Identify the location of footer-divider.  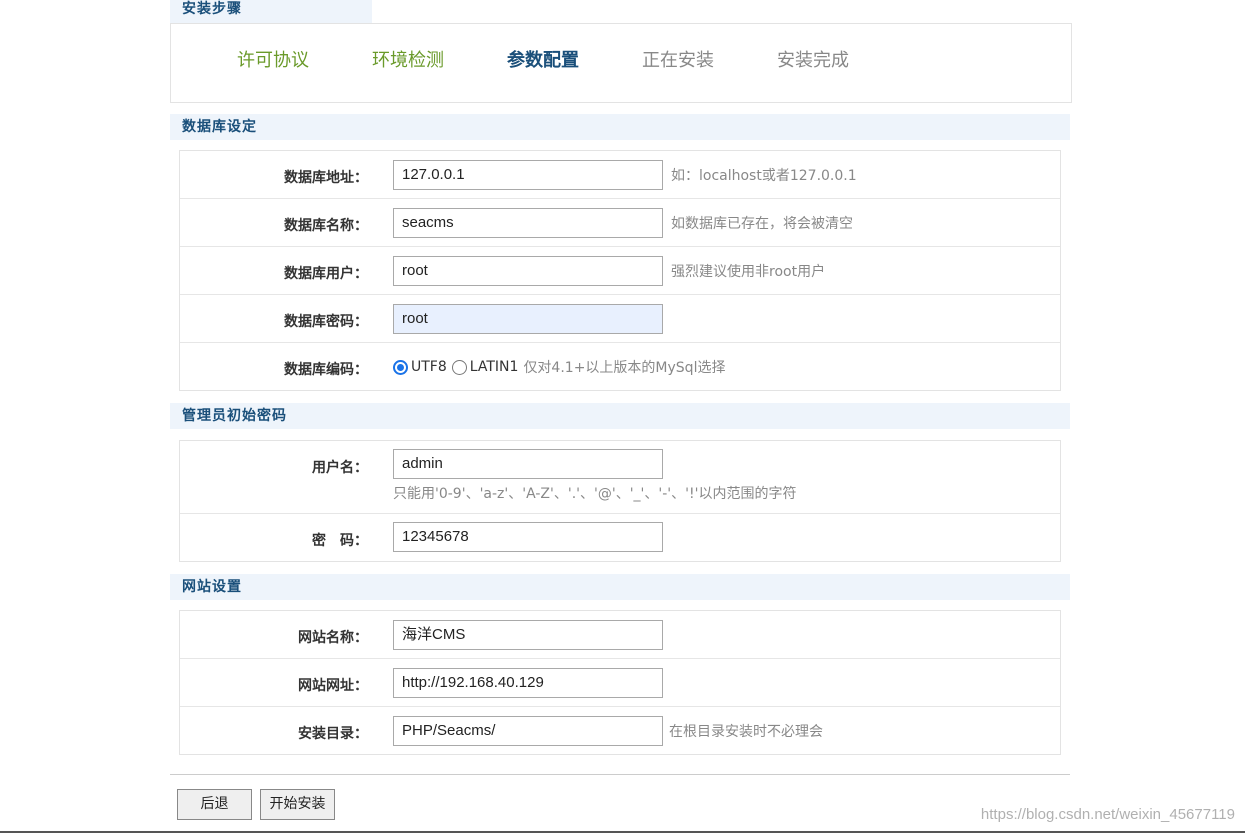
(620, 774).